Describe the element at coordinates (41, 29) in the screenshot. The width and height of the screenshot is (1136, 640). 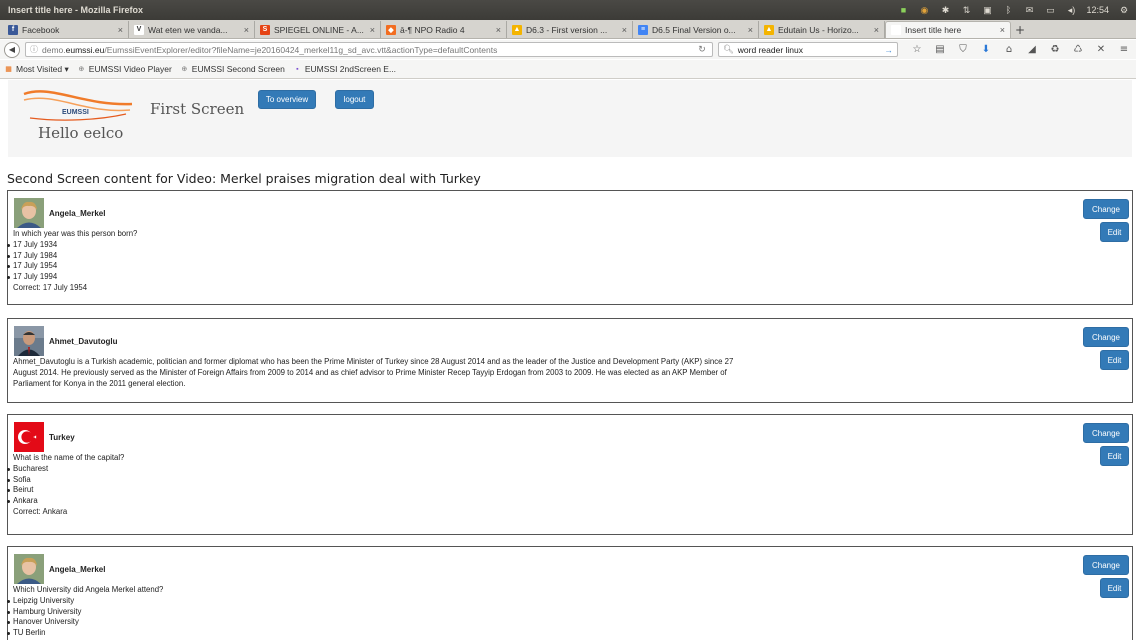
I see `tab-label: Facebook` at that location.